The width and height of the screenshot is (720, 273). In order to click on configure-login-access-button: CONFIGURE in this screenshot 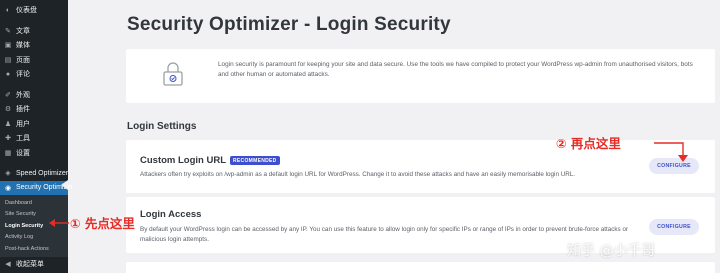, I will do `click(674, 227)`.